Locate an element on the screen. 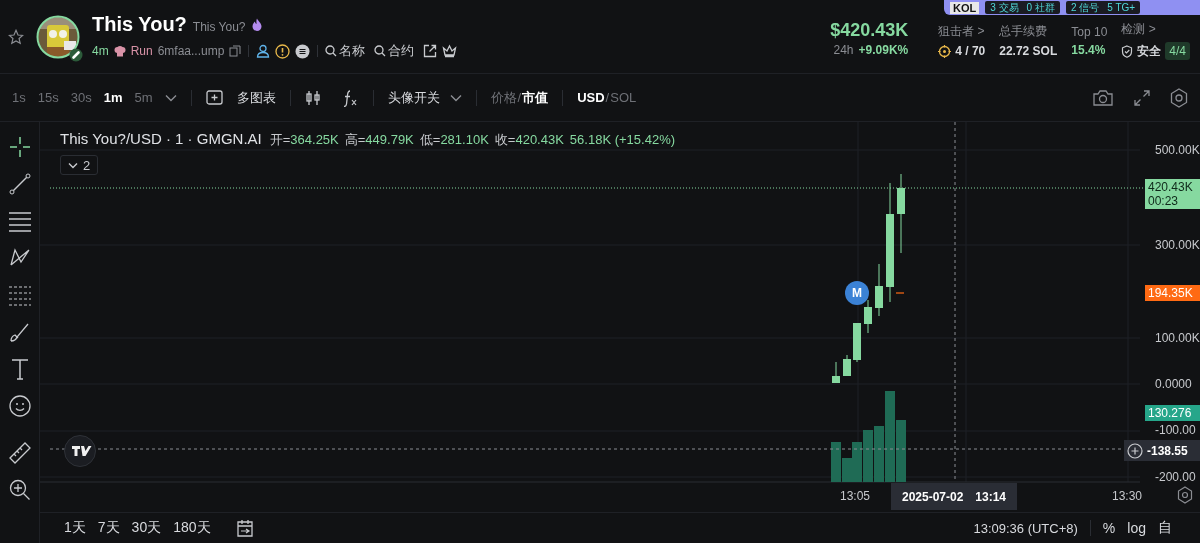 The height and width of the screenshot is (543, 1200). ohlc-value: 收=420.43K is located at coordinates (529, 140).